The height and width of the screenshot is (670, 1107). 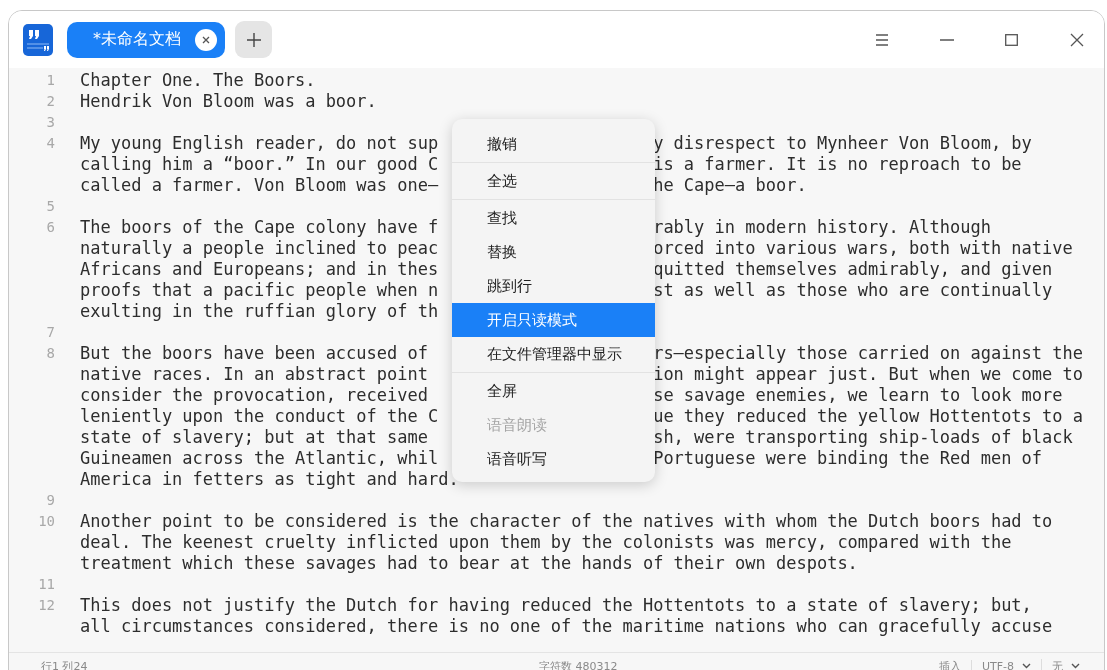 What do you see at coordinates (853, 269) in the screenshot?
I see `text-line: quitted themselves admirably, and given` at bounding box center [853, 269].